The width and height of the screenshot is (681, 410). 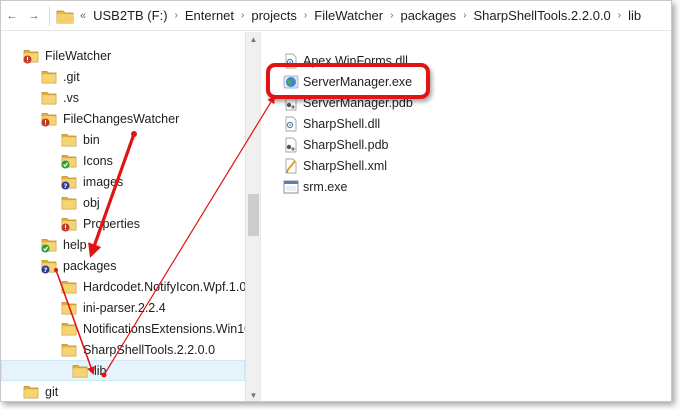 What do you see at coordinates (90, 265) in the screenshot?
I see `tree-item-label: packages` at bounding box center [90, 265].